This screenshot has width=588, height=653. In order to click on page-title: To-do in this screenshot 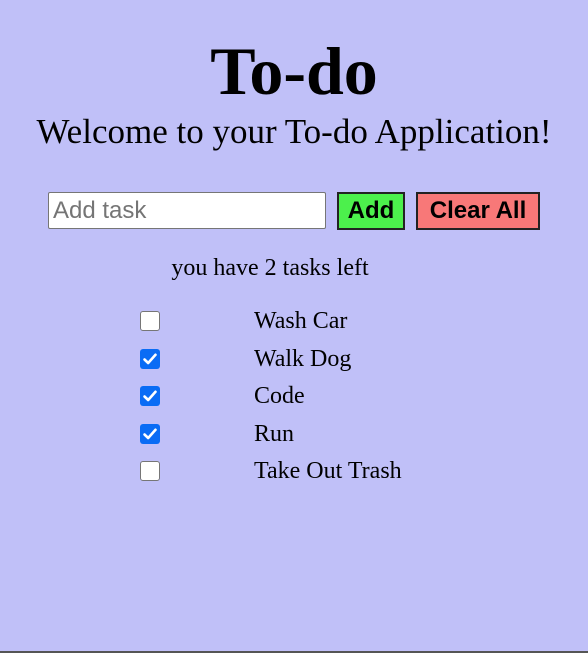, I will do `click(294, 71)`.